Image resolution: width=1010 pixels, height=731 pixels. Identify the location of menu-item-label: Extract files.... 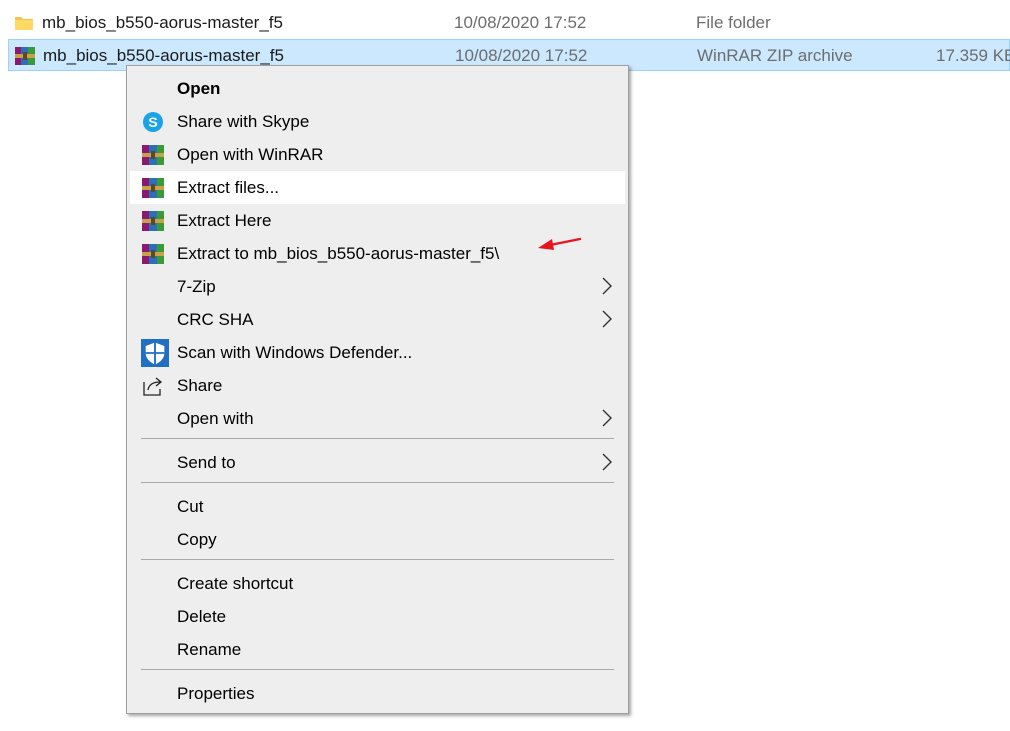
(228, 187).